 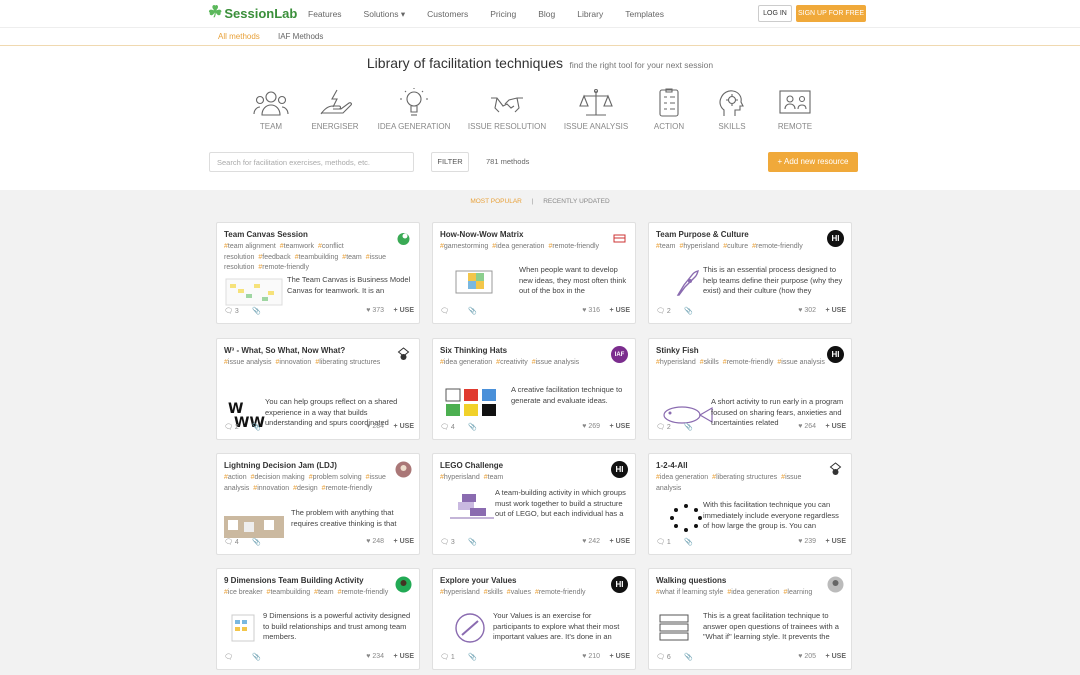 What do you see at coordinates (596, 109) in the screenshot?
I see `category-issue-analysis: ISSUE ANALYSIS` at bounding box center [596, 109].